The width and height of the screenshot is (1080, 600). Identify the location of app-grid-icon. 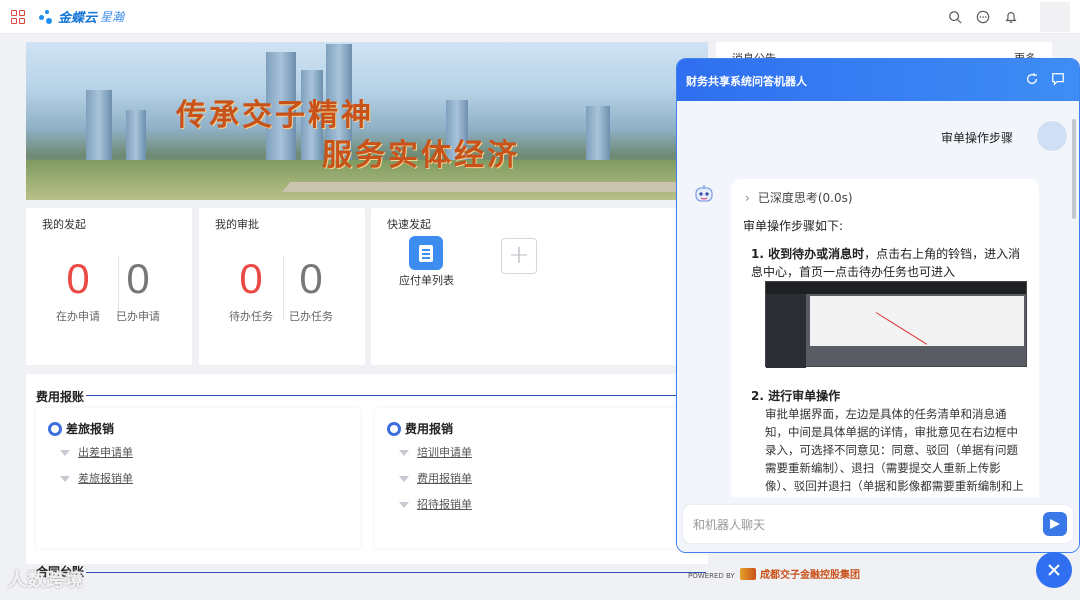
(18, 16).